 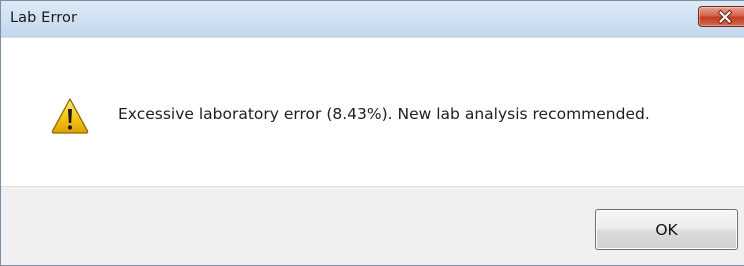 I want to click on close-icon, so click(x=725, y=17).